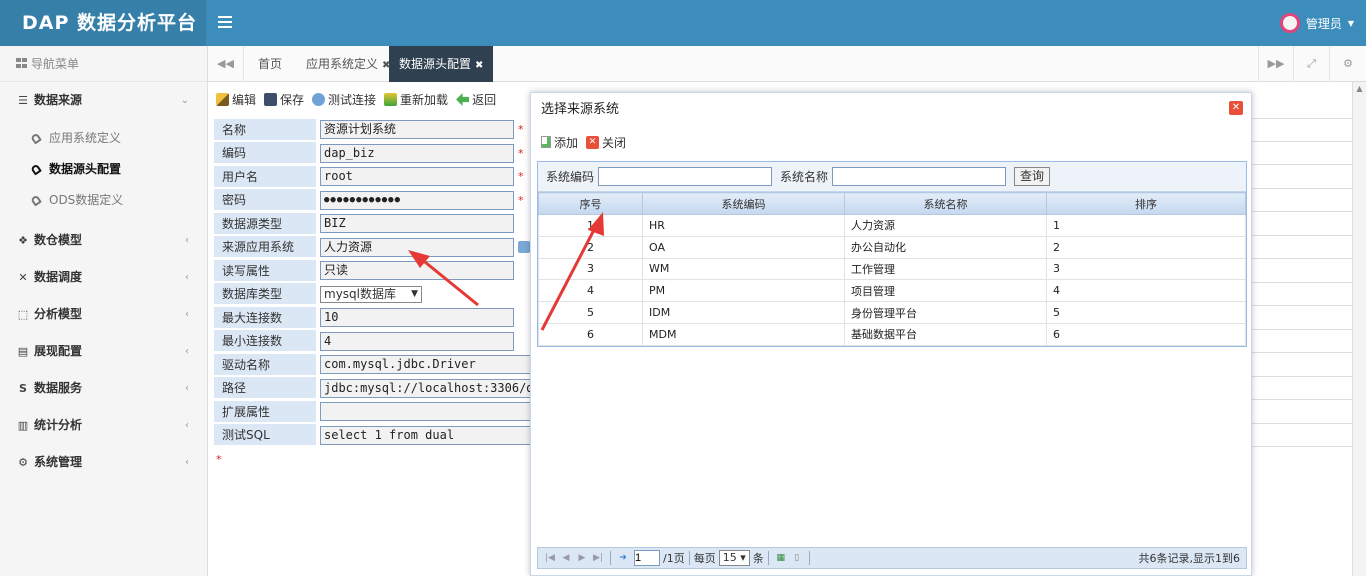 The height and width of the screenshot is (576, 1366). Describe the element at coordinates (427, 412) in the screenshot. I see `extension-field` at that location.